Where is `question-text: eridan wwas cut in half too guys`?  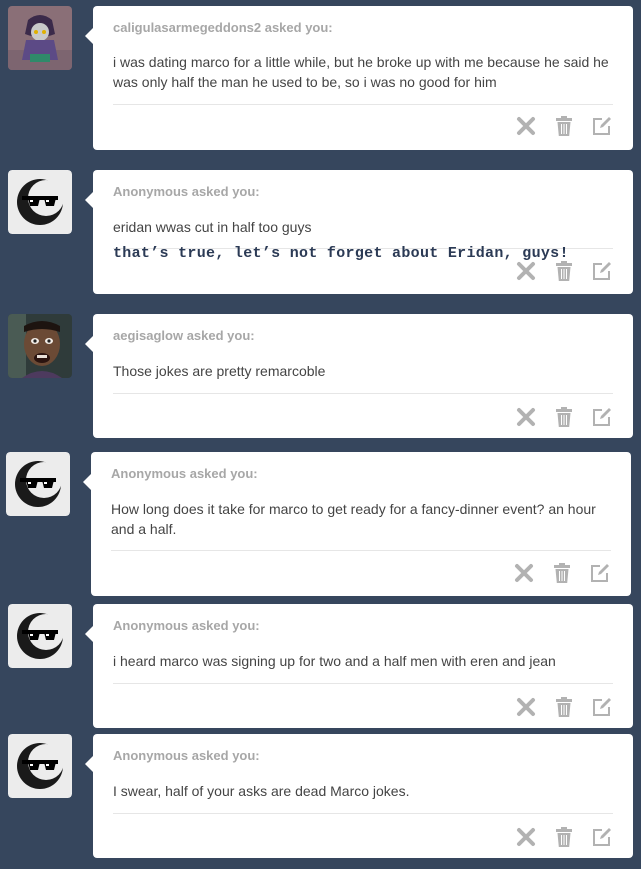
question-text: eridan wwas cut in half too guys is located at coordinates (212, 227).